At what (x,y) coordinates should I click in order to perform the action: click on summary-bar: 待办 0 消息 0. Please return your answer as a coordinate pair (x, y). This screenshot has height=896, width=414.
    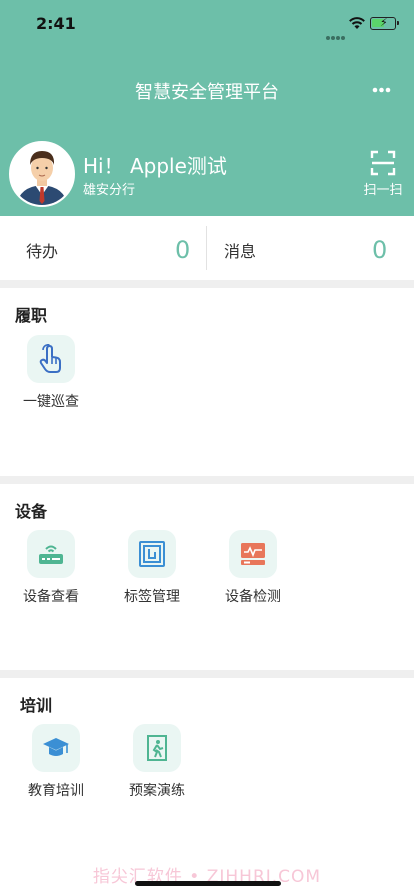
    Looking at the image, I should click on (207, 248).